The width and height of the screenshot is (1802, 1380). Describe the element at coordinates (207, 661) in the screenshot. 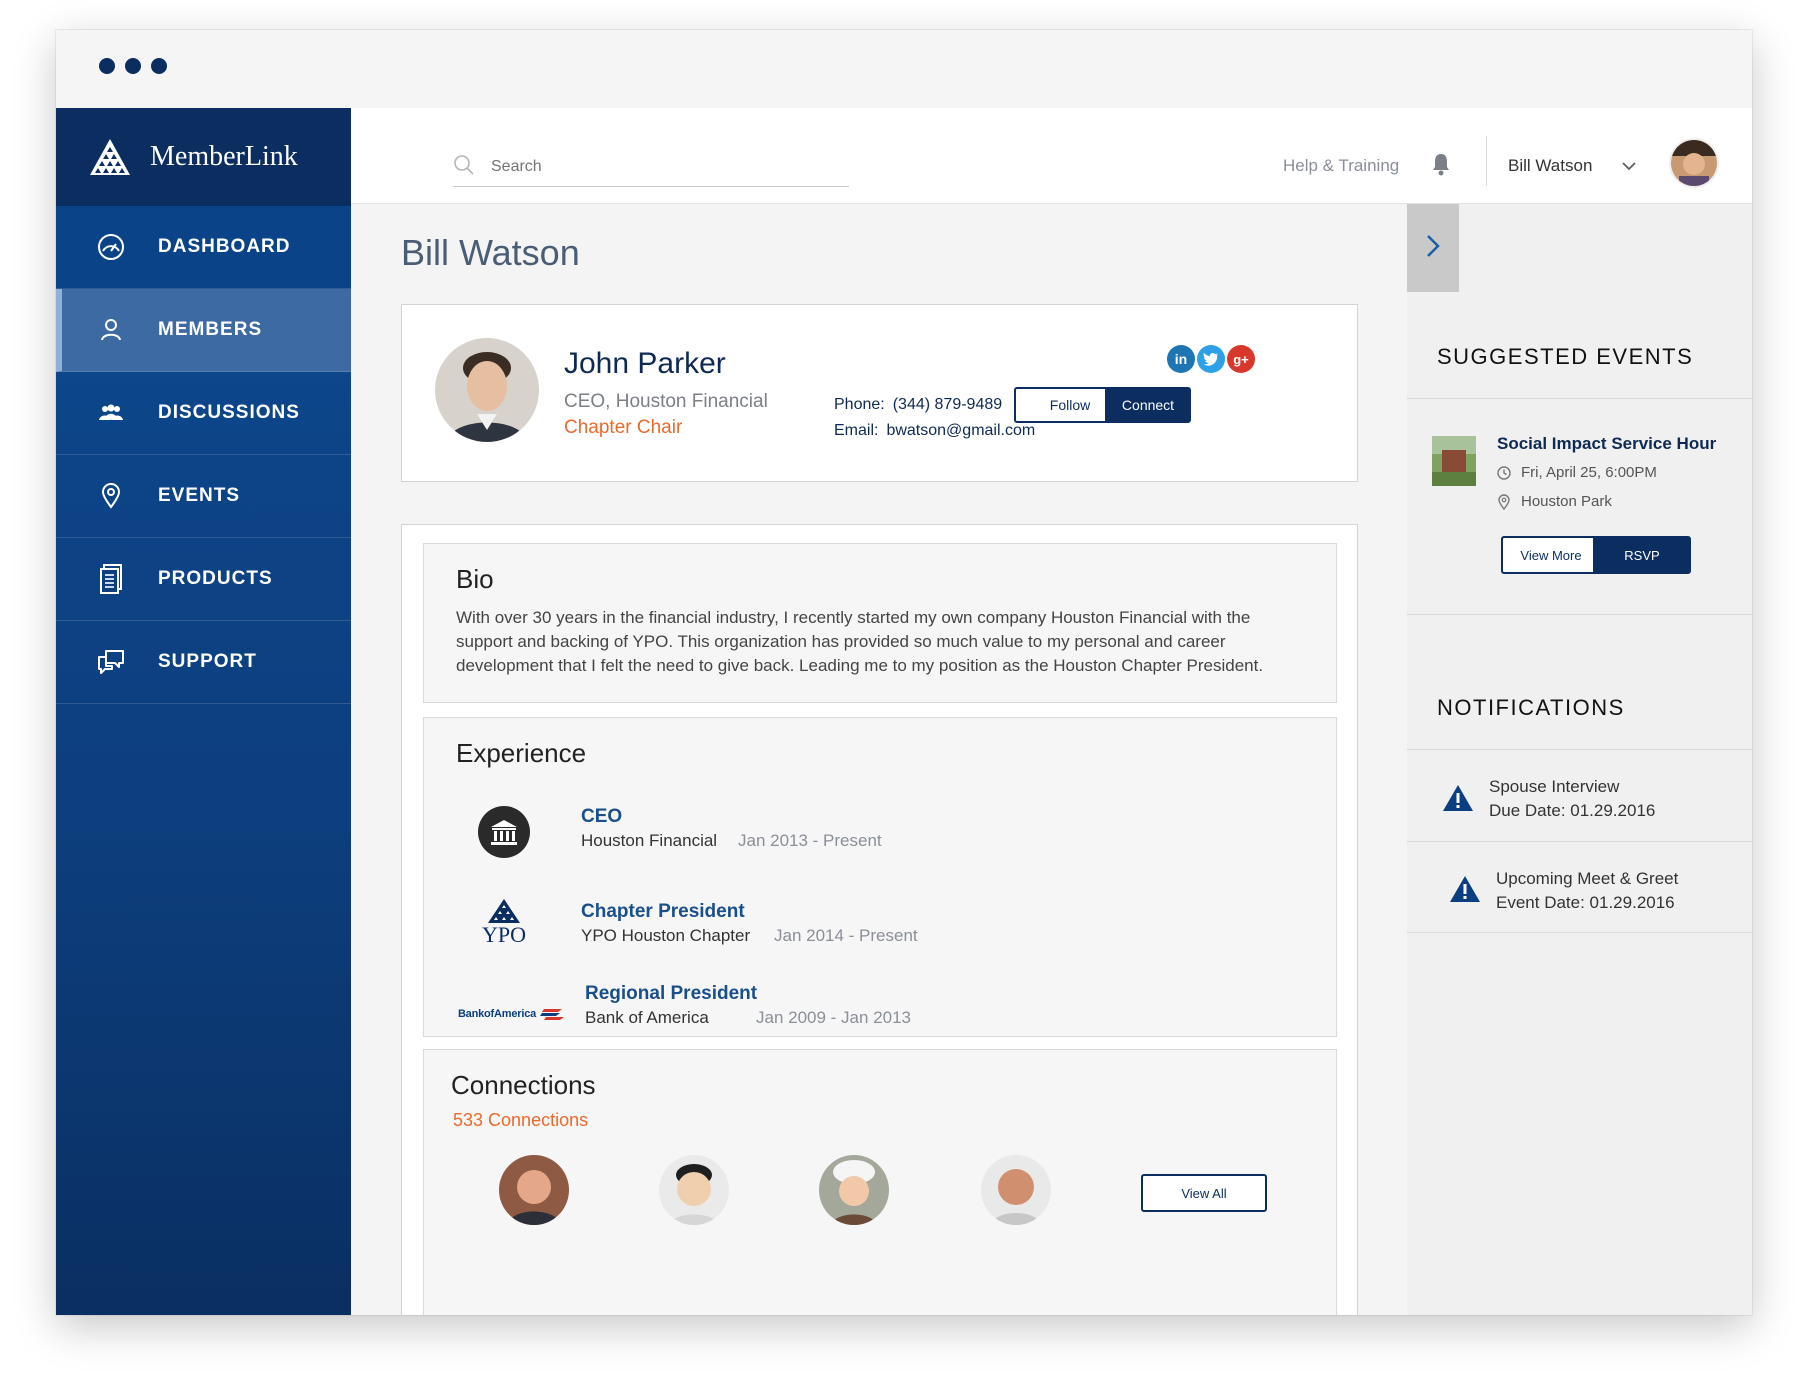

I see `sidebar-item-label: SUPPORT` at that location.